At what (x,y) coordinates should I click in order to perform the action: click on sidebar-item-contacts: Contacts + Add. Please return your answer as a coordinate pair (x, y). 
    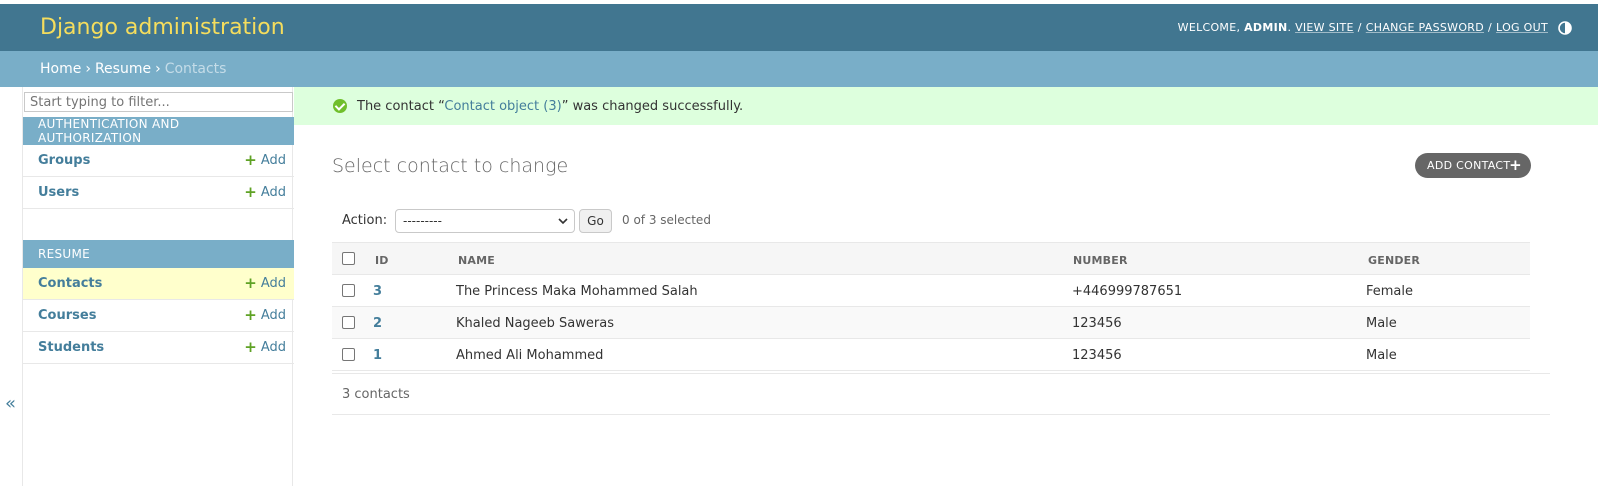
    Looking at the image, I should click on (158, 284).